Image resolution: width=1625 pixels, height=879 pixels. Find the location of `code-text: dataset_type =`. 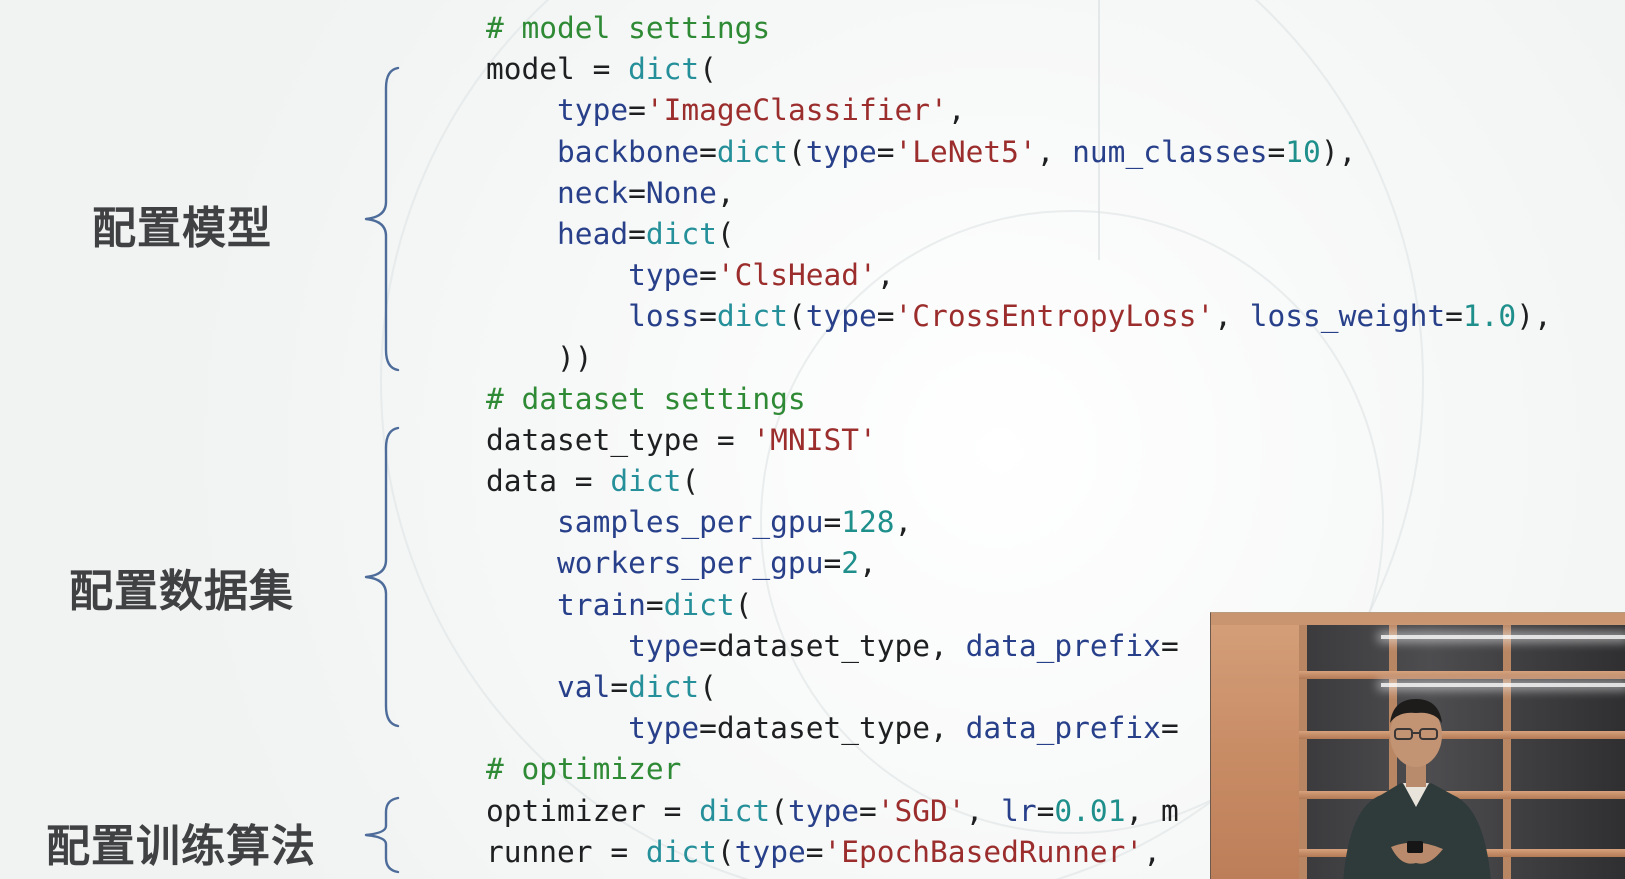

code-text: dataset_type = is located at coordinates (619, 439).